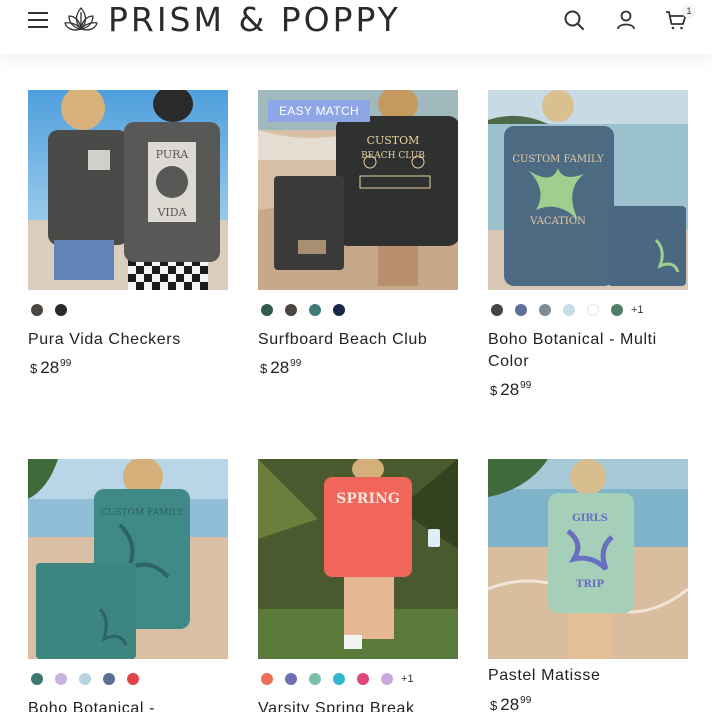 Image resolution: width=712 pixels, height=712 pixels. Describe the element at coordinates (128, 190) in the screenshot. I see `product-image: PURA VIDA` at that location.